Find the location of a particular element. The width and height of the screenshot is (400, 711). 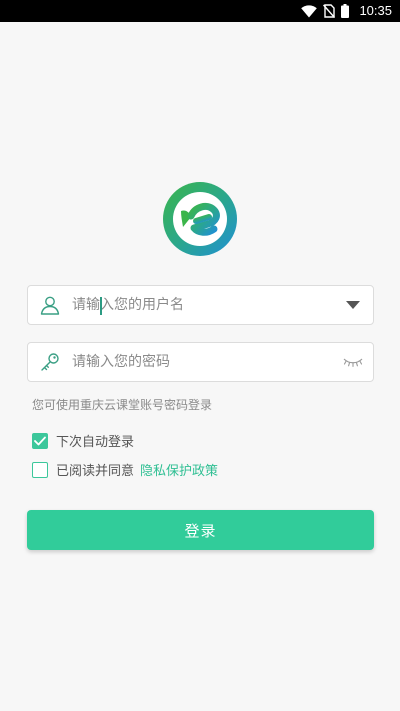

eye-closed-icon is located at coordinates (353, 362).